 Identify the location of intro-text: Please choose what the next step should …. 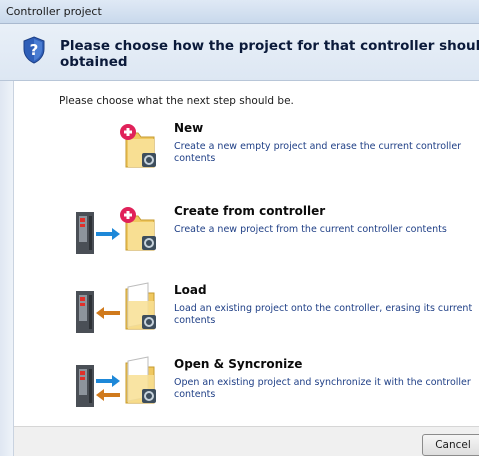
(176, 101).